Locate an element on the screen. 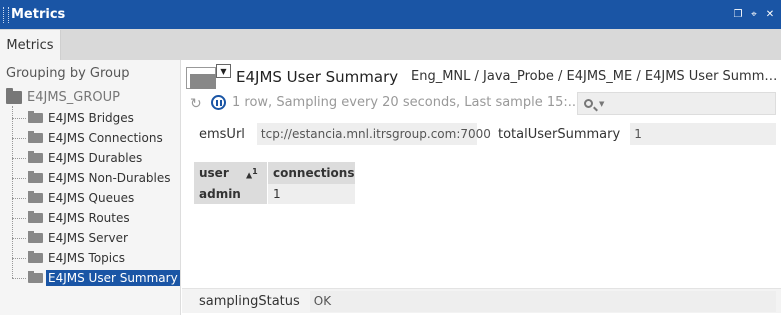 The height and width of the screenshot is (315, 781). group-label: E4JMS_GROUP is located at coordinates (73, 97).